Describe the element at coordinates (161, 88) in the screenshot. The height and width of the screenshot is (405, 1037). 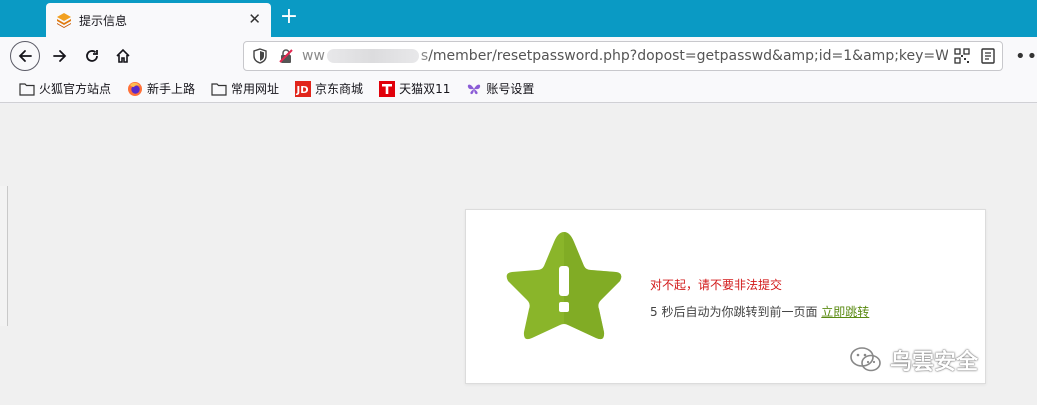
I see `bookmark-item: 新手上路` at that location.